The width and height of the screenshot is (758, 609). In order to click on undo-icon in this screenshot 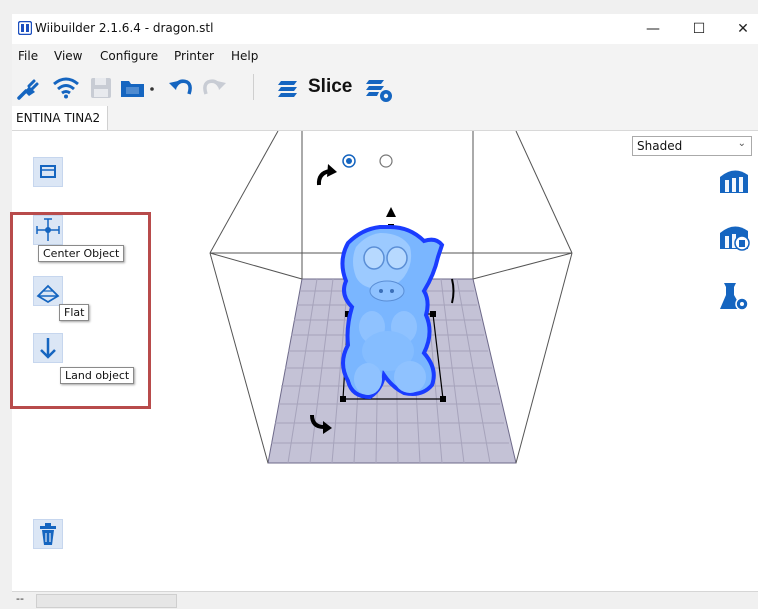, I will do `click(180, 88)`.